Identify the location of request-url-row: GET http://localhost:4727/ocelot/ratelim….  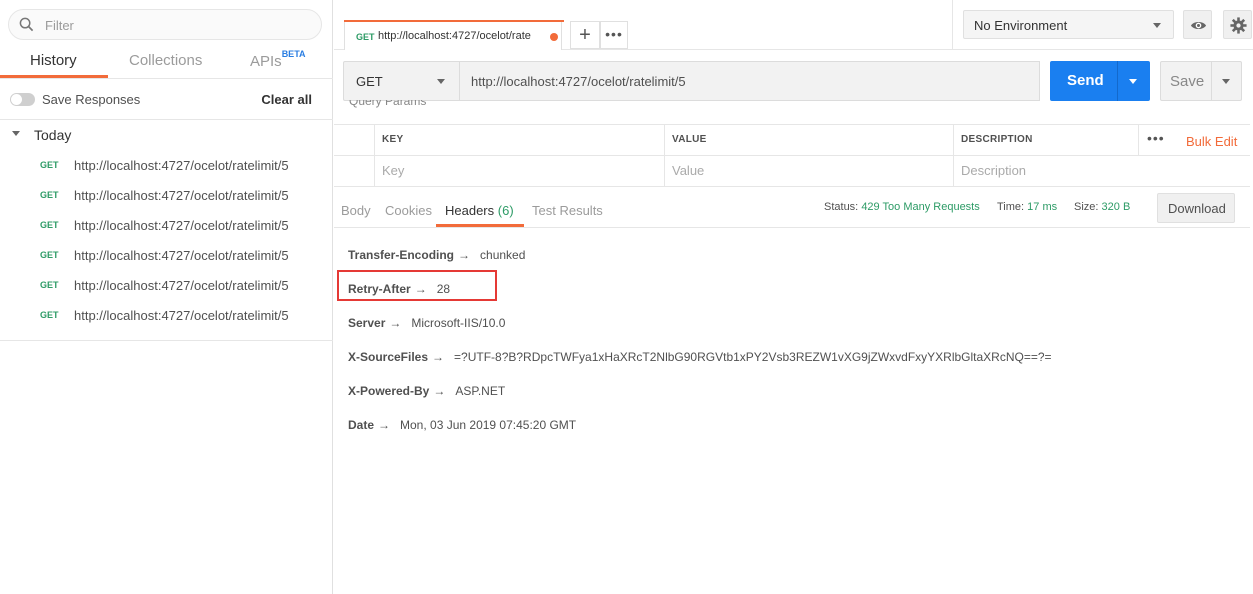
(793, 81).